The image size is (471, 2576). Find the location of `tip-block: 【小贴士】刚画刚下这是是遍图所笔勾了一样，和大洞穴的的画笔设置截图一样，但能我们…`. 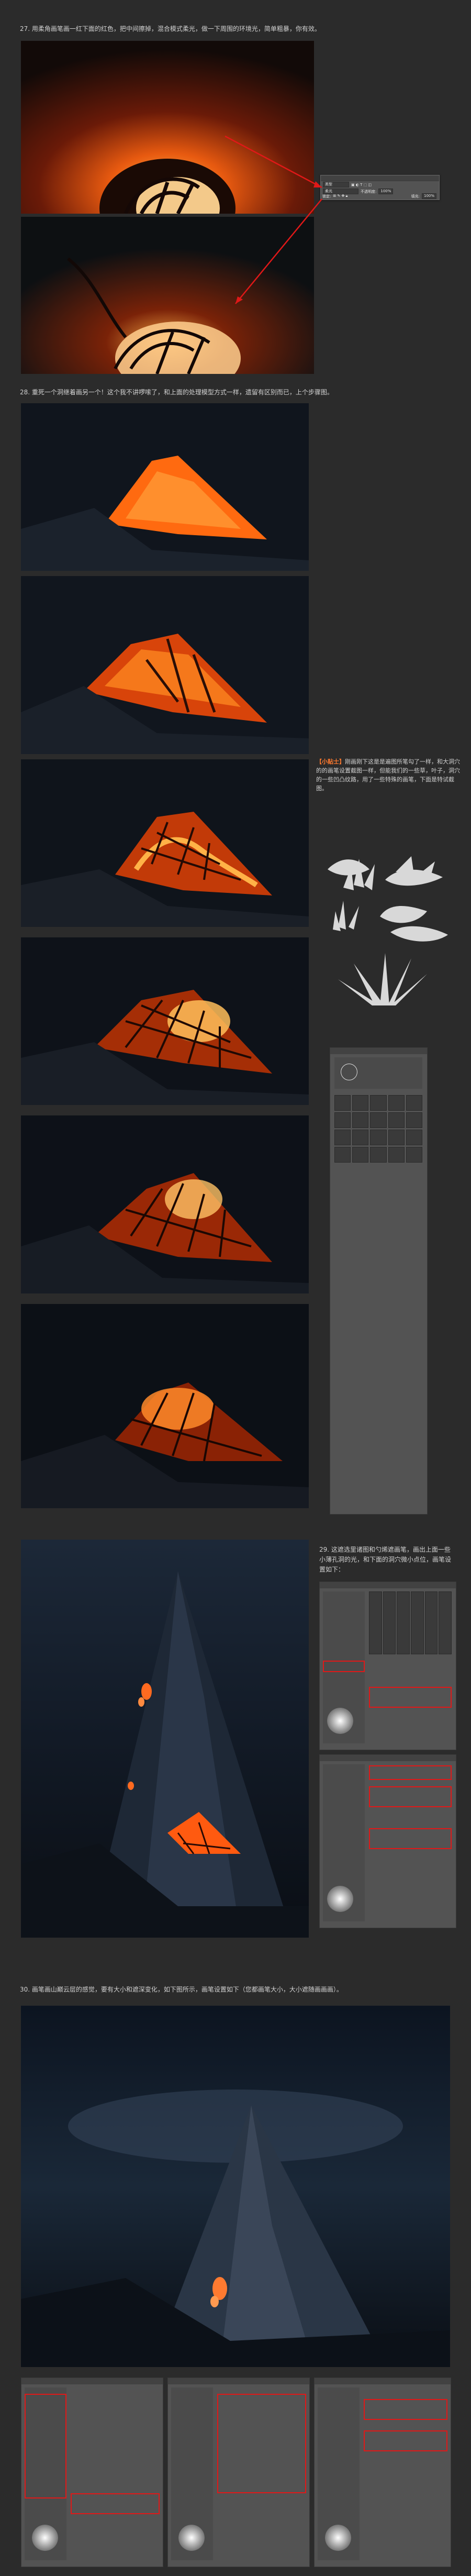

tip-block: 【小贴士】刚画刚下这是是遍图所笔勾了一样，和大洞穴的的画笔设置截图一样，但能我们… is located at coordinates (389, 775).